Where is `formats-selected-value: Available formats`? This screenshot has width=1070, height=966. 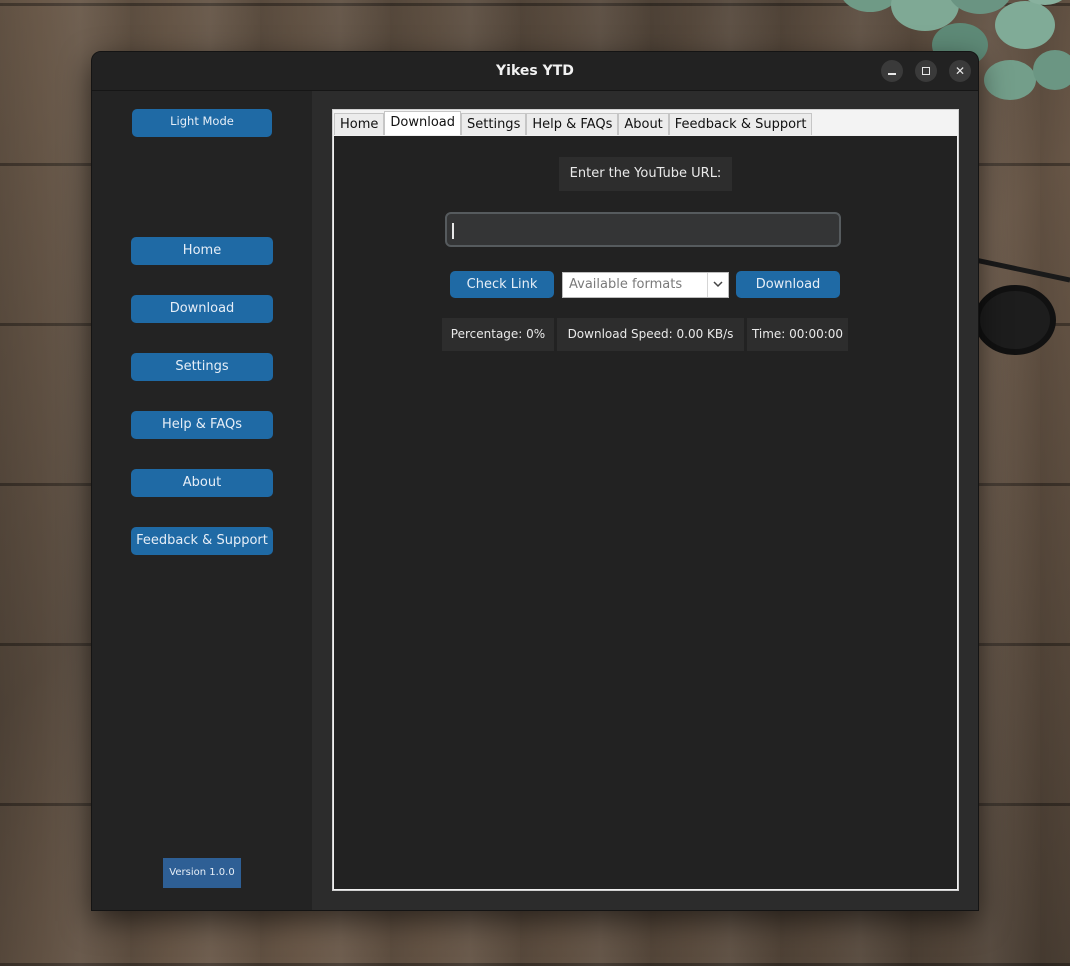
formats-selected-value: Available formats is located at coordinates (626, 284).